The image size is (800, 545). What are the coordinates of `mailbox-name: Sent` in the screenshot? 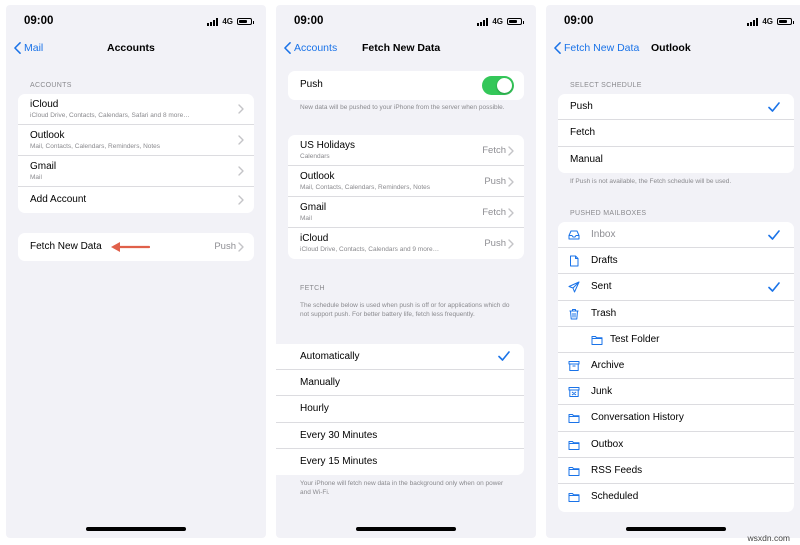 It's located at (601, 287).